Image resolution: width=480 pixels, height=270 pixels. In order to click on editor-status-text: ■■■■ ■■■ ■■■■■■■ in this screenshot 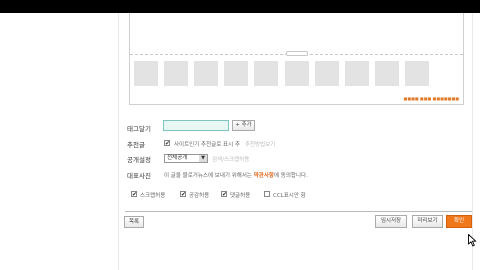, I will do `click(431, 98)`.